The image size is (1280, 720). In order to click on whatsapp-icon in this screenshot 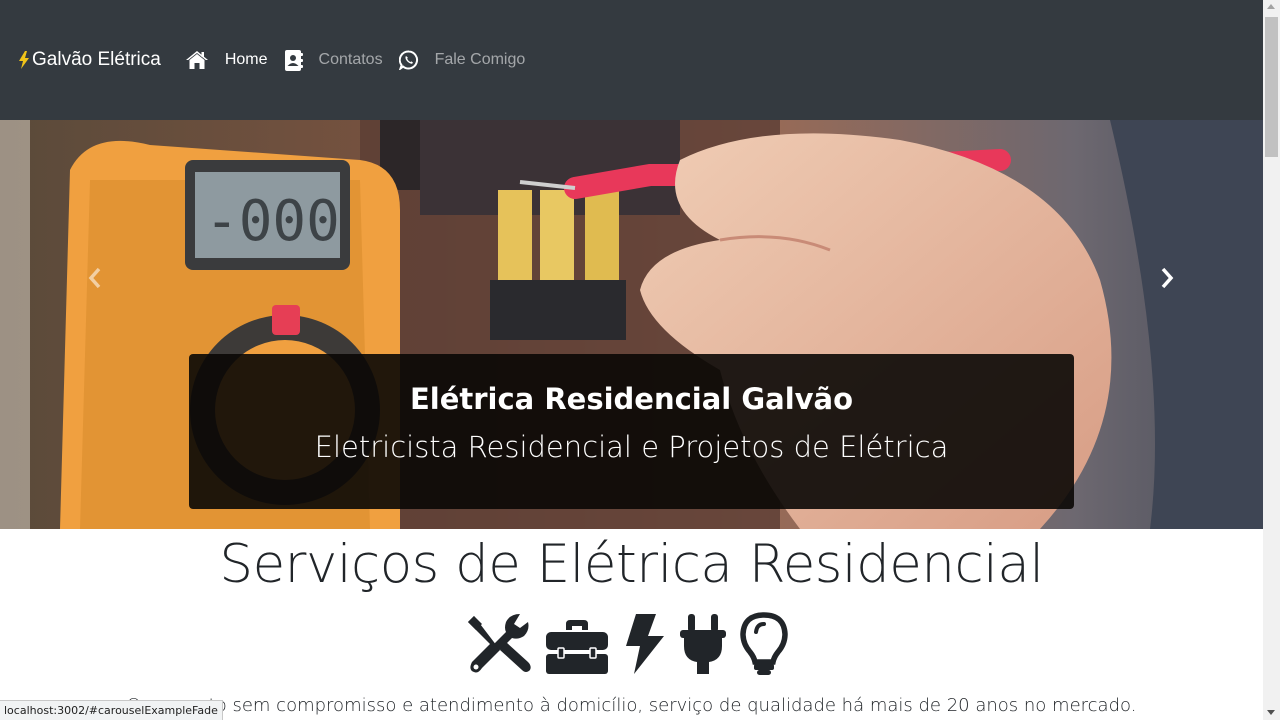, I will do `click(408, 60)`.